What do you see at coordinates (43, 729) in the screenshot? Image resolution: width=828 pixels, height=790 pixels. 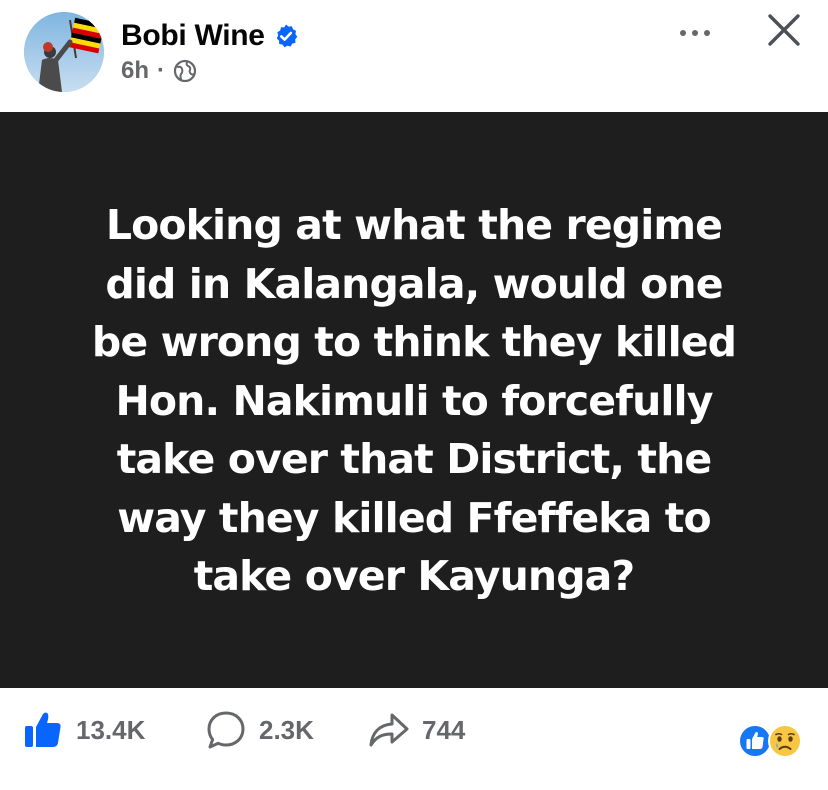 I see `thumbs-up-icon` at bounding box center [43, 729].